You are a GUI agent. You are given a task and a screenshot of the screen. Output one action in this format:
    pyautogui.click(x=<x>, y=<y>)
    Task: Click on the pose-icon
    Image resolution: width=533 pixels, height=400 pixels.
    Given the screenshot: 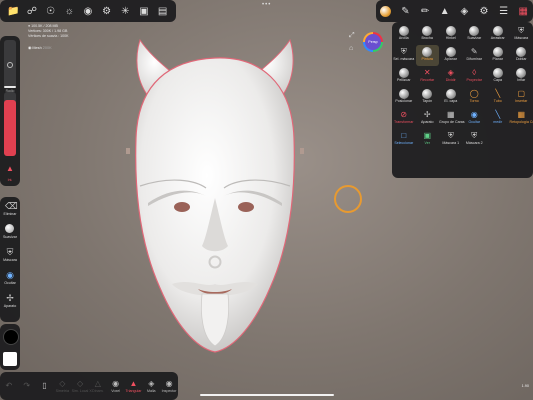 What is the action you would take?
    pyautogui.click(x=403, y=94)
    